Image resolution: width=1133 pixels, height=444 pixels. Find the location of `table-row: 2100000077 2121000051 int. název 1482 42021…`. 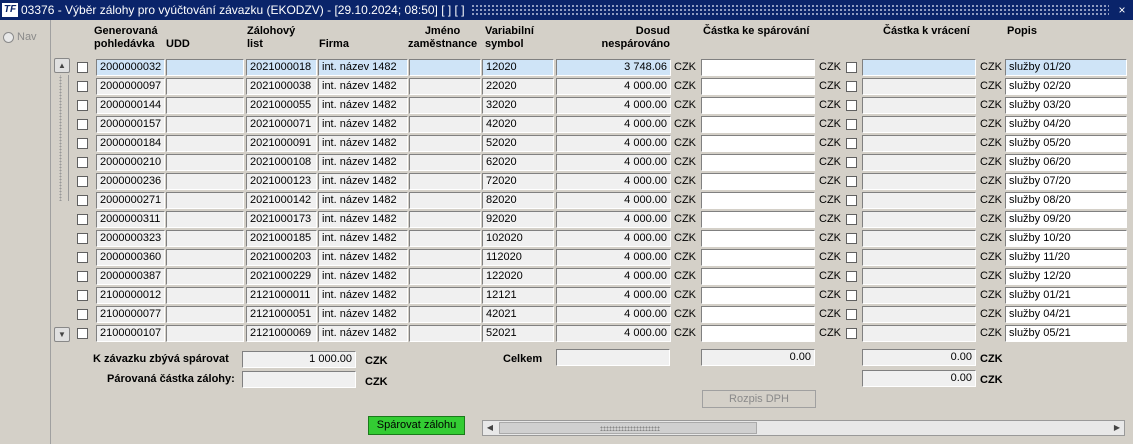

table-row: 2100000077 2121000051 int. název 1482 42021… is located at coordinates (566, 314).